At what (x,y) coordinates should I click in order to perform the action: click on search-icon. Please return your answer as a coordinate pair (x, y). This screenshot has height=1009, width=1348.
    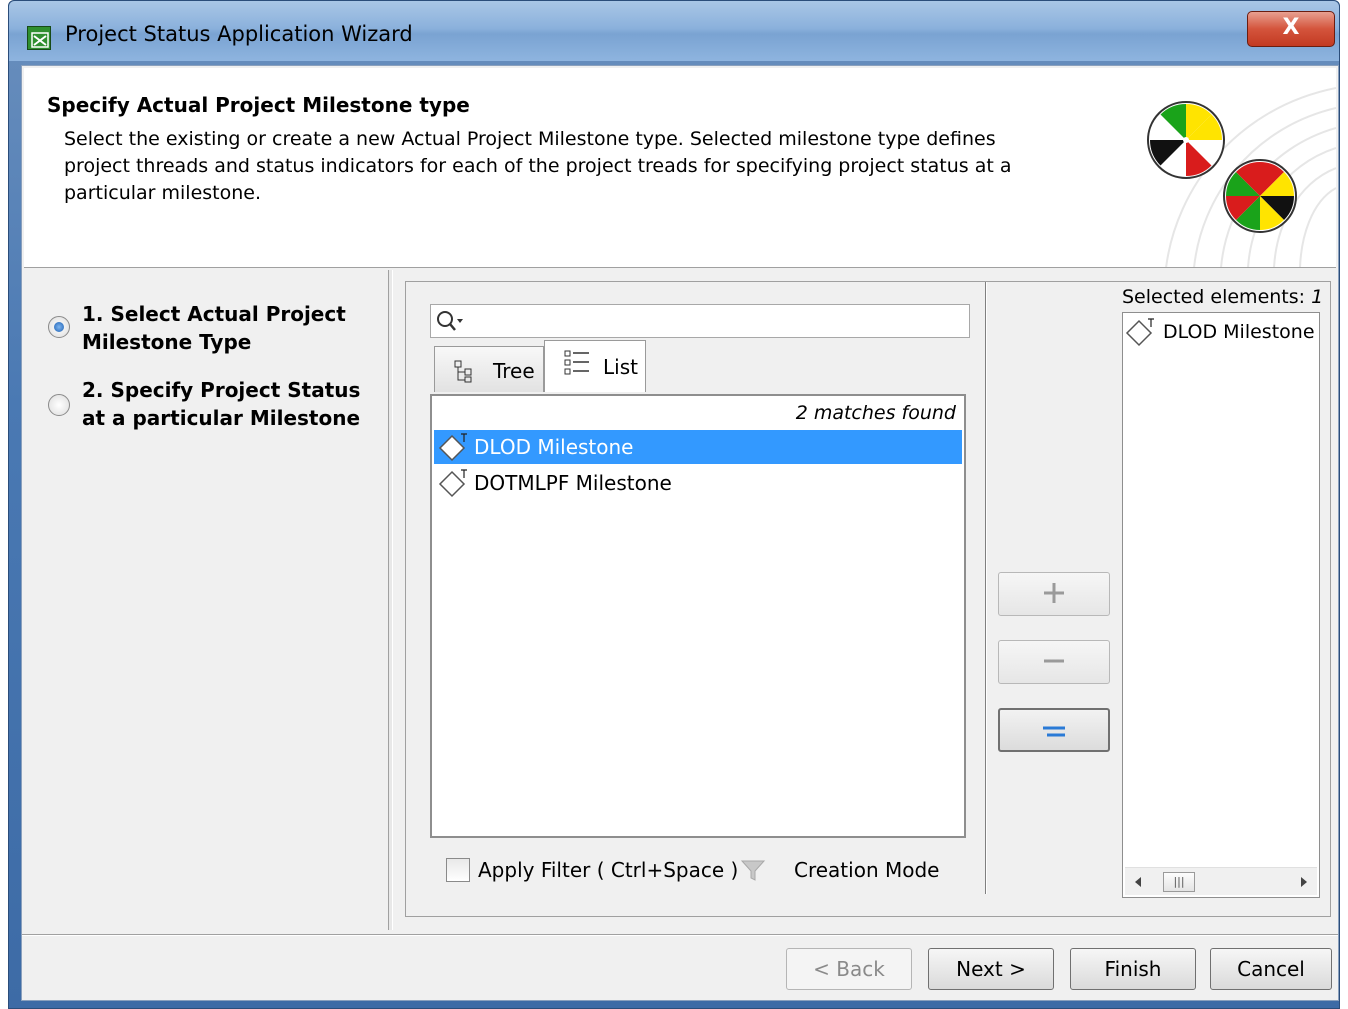
    Looking at the image, I should click on (450, 321).